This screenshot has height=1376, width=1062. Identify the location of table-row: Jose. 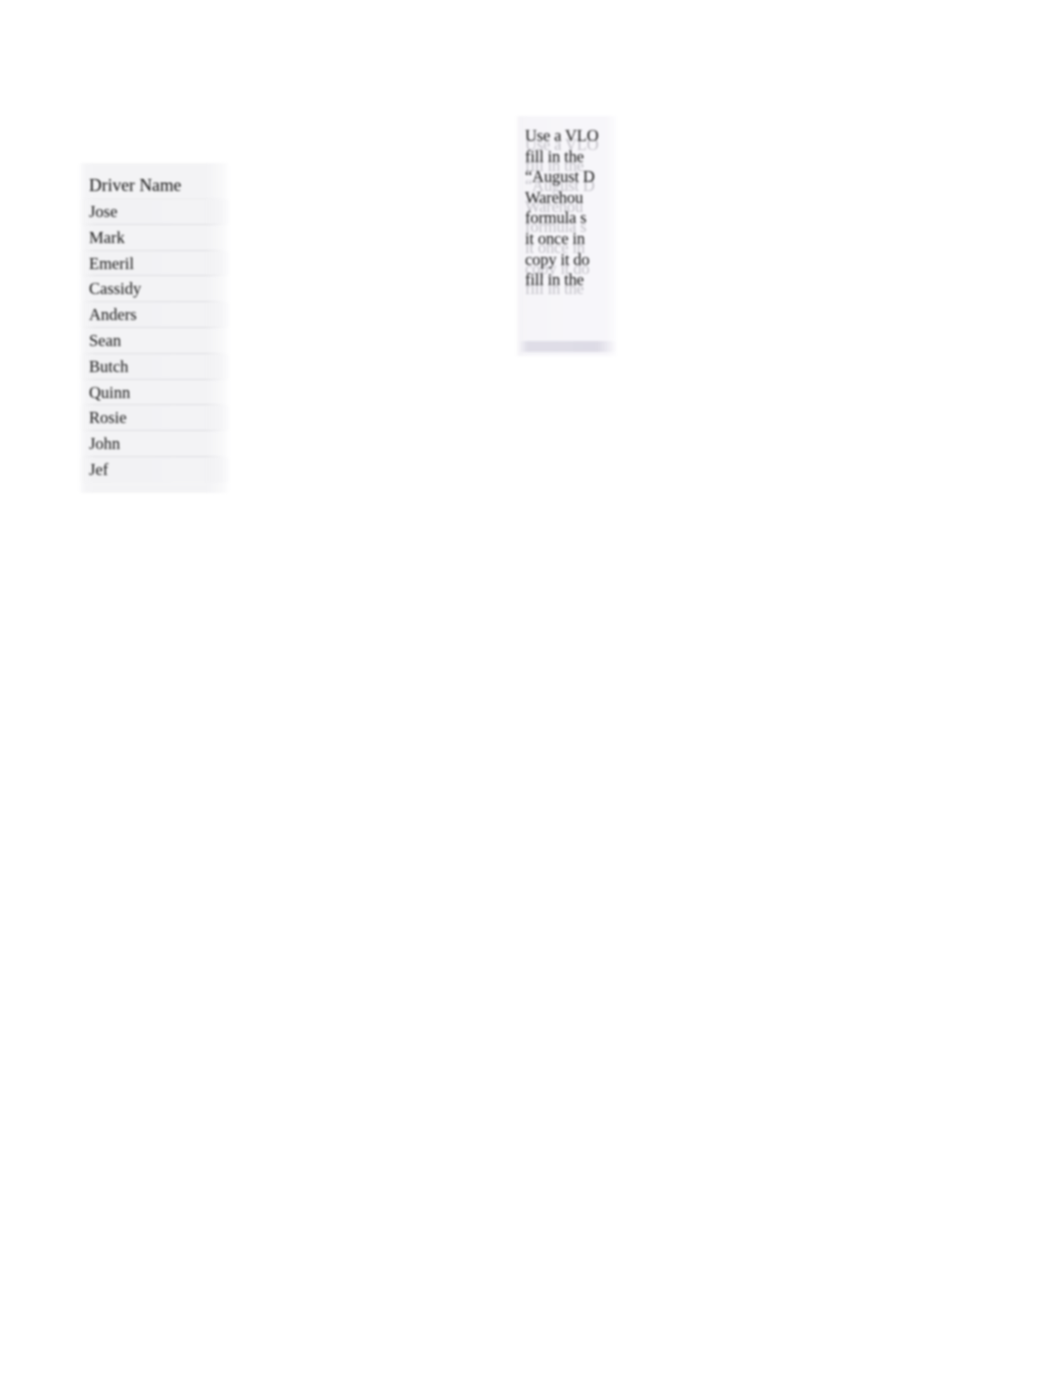
(154, 212).